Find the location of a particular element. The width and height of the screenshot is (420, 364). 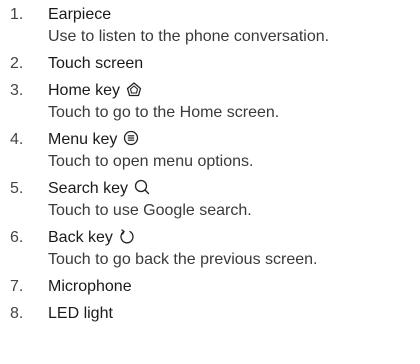

item-title-text: Home key is located at coordinates (84, 90).